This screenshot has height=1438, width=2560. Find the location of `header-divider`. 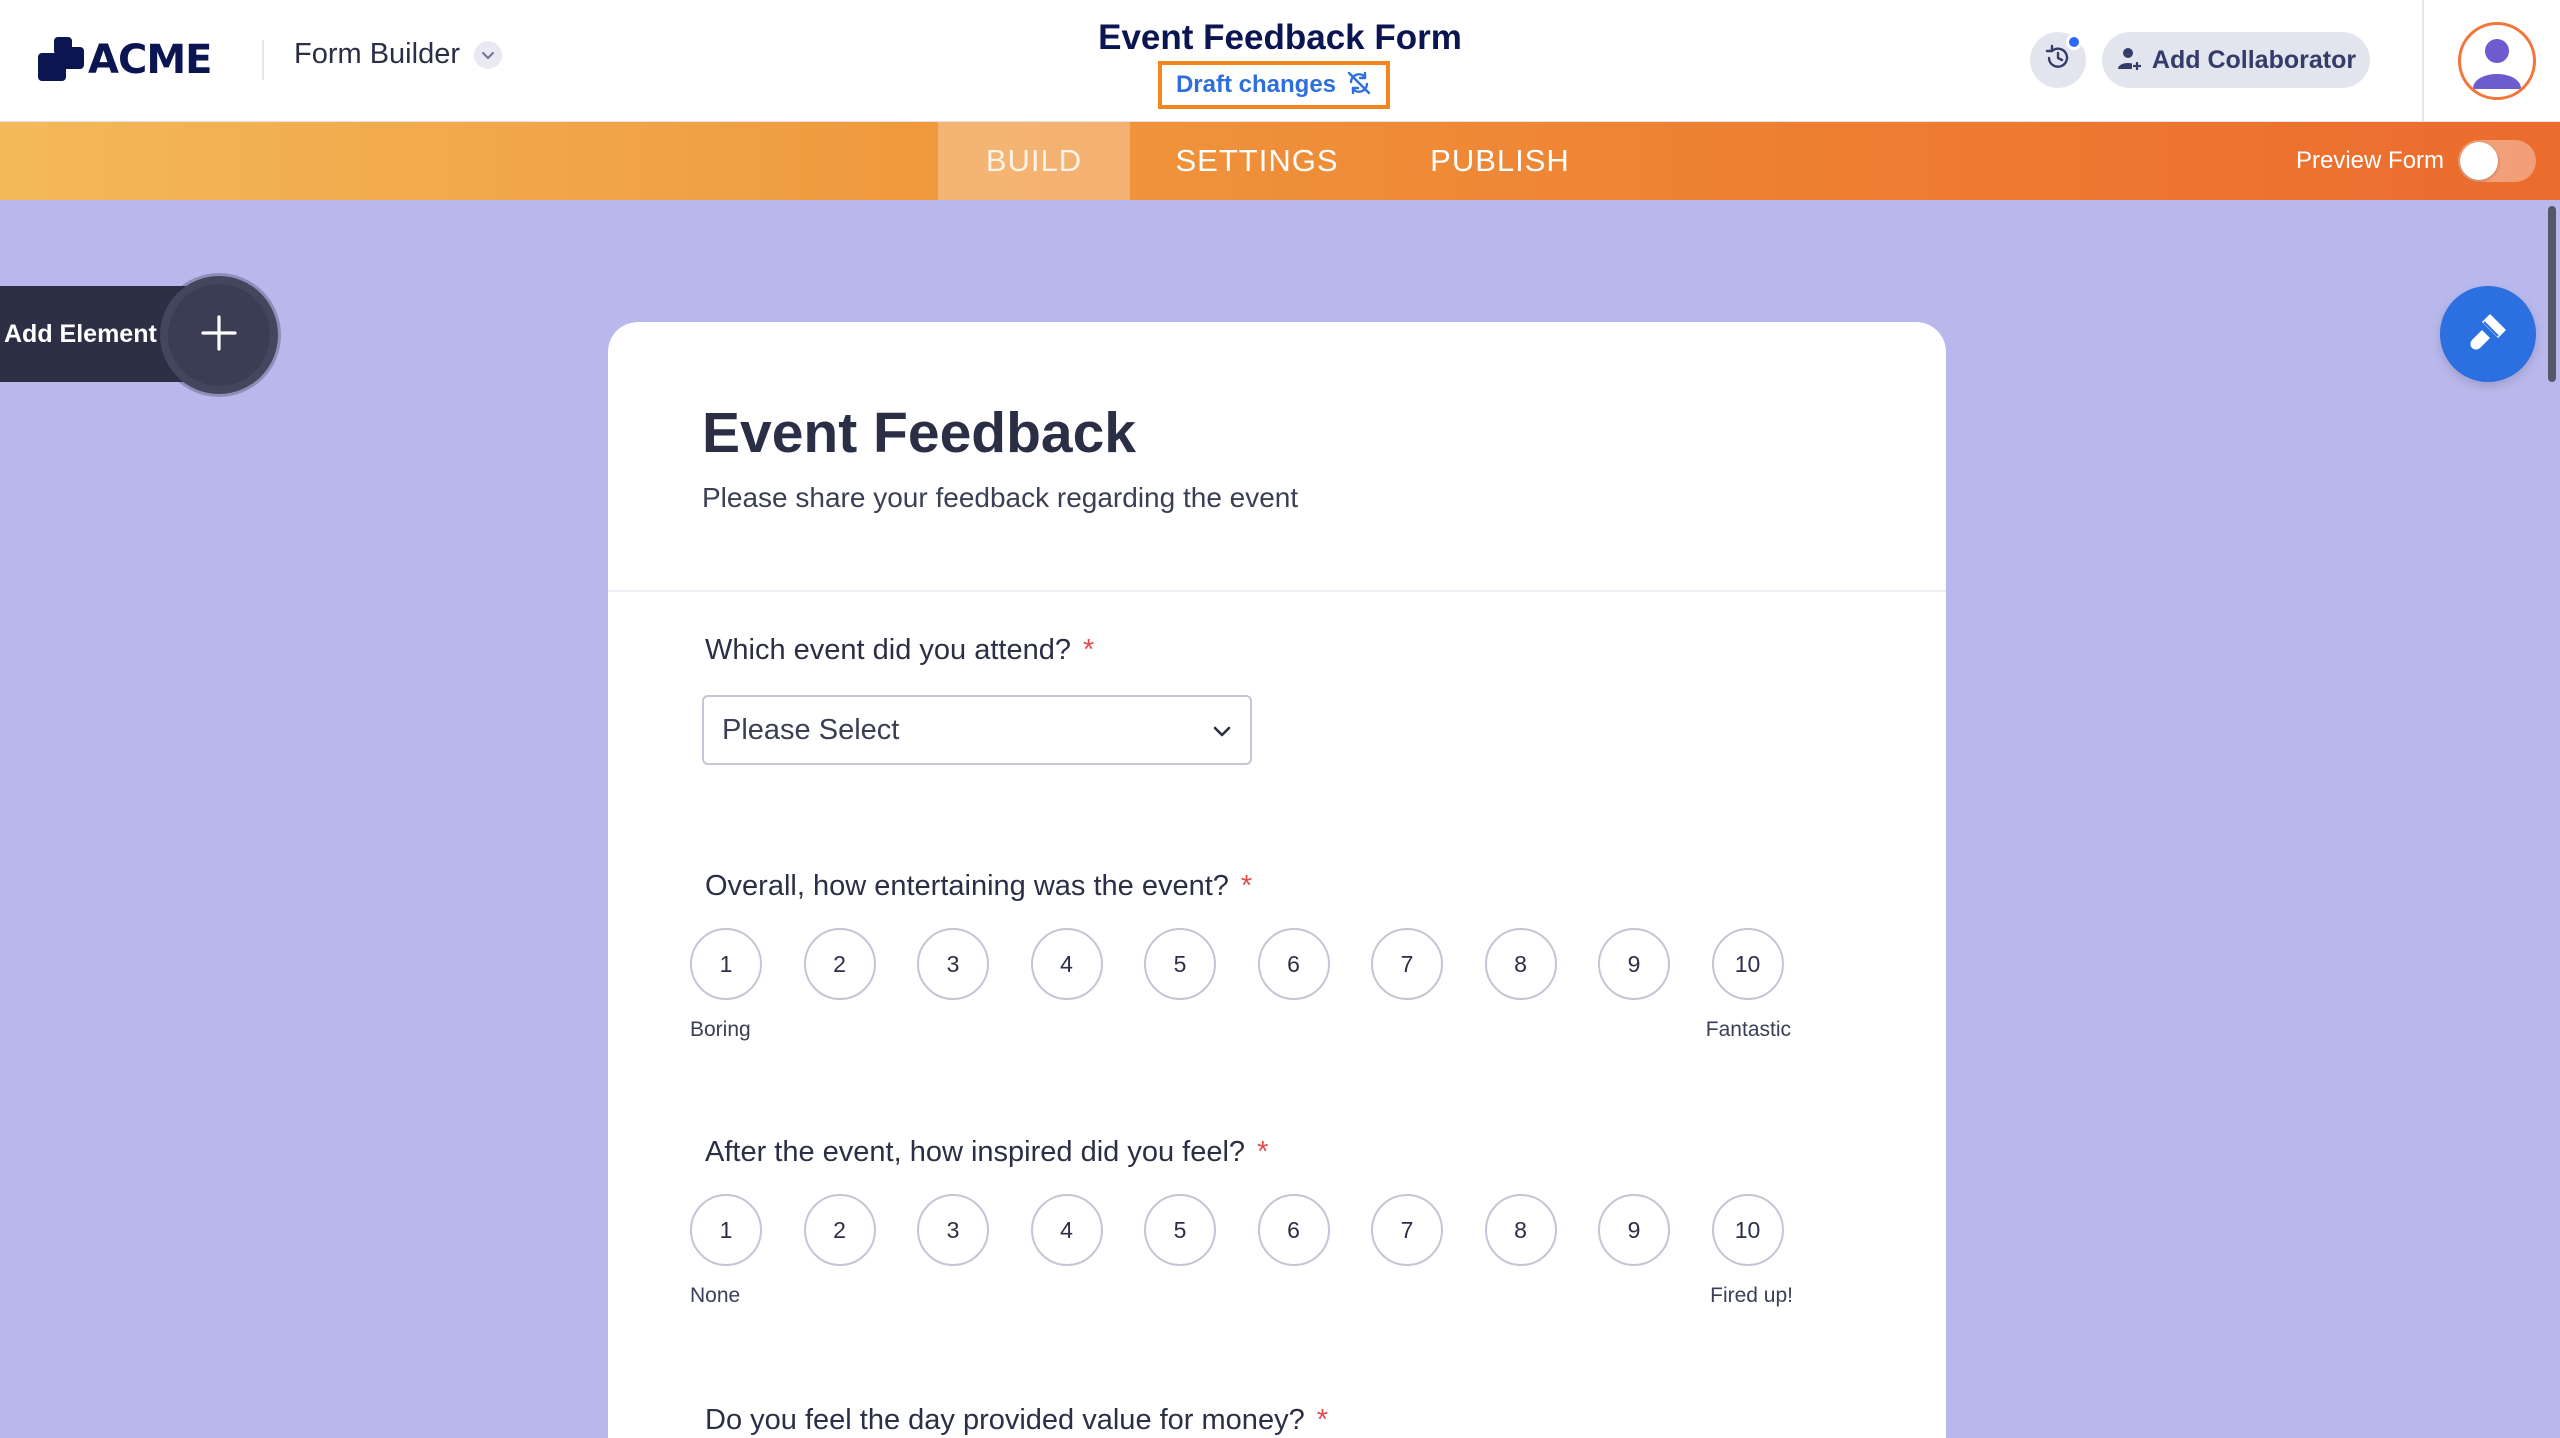

header-divider is located at coordinates (263, 60).